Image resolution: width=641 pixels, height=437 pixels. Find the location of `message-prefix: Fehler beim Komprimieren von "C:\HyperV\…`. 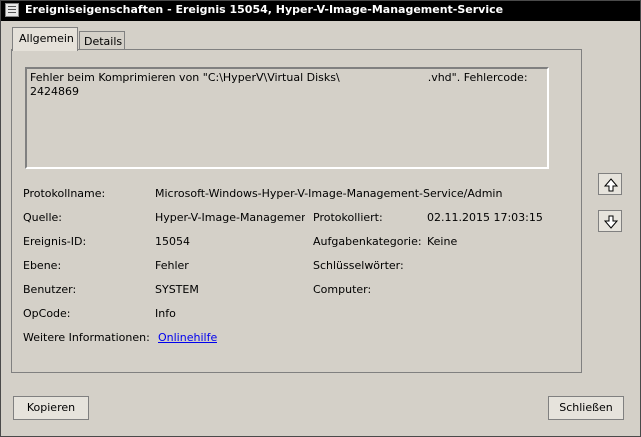

message-prefix: Fehler beim Komprimieren von "C:\HyperV\… is located at coordinates (185, 77).